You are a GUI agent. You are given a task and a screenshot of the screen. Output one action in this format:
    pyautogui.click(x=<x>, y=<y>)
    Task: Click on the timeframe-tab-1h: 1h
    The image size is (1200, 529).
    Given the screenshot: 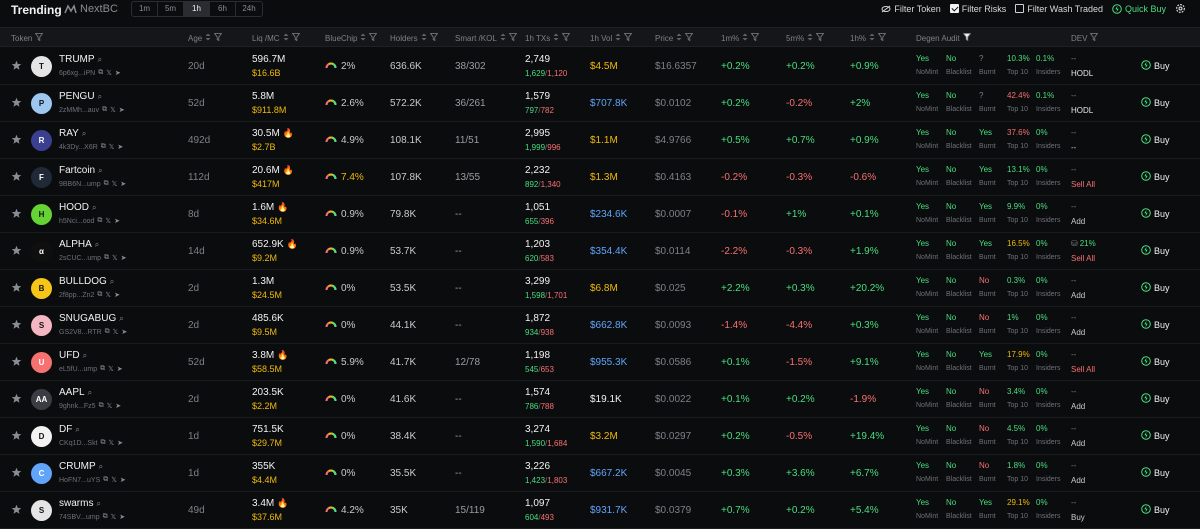 What is the action you would take?
    pyautogui.click(x=197, y=9)
    